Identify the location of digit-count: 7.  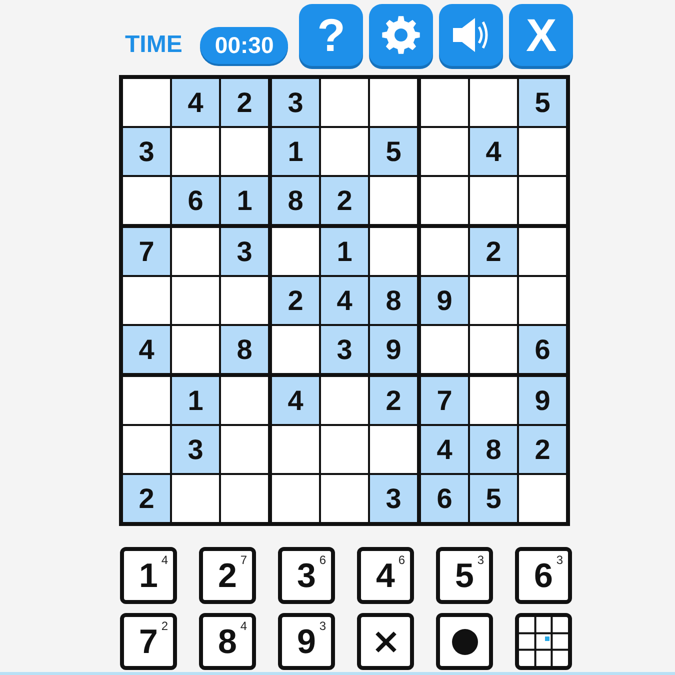
(243, 560).